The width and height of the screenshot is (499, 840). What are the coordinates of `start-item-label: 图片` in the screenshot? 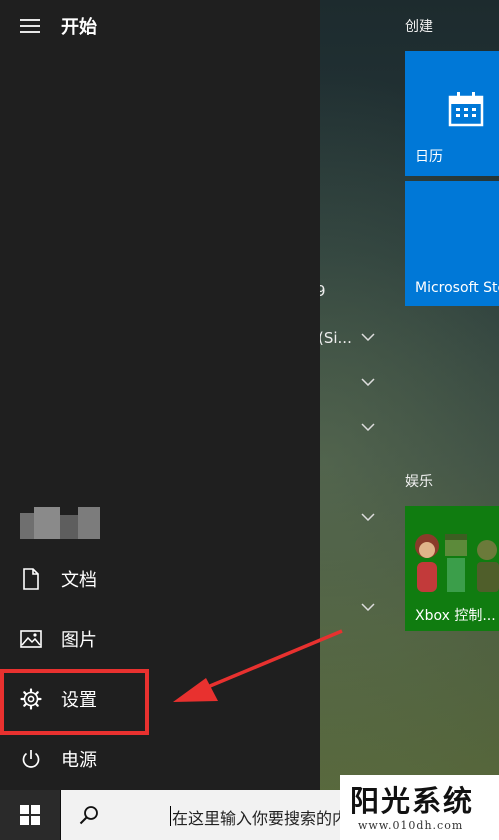 It's located at (79, 640).